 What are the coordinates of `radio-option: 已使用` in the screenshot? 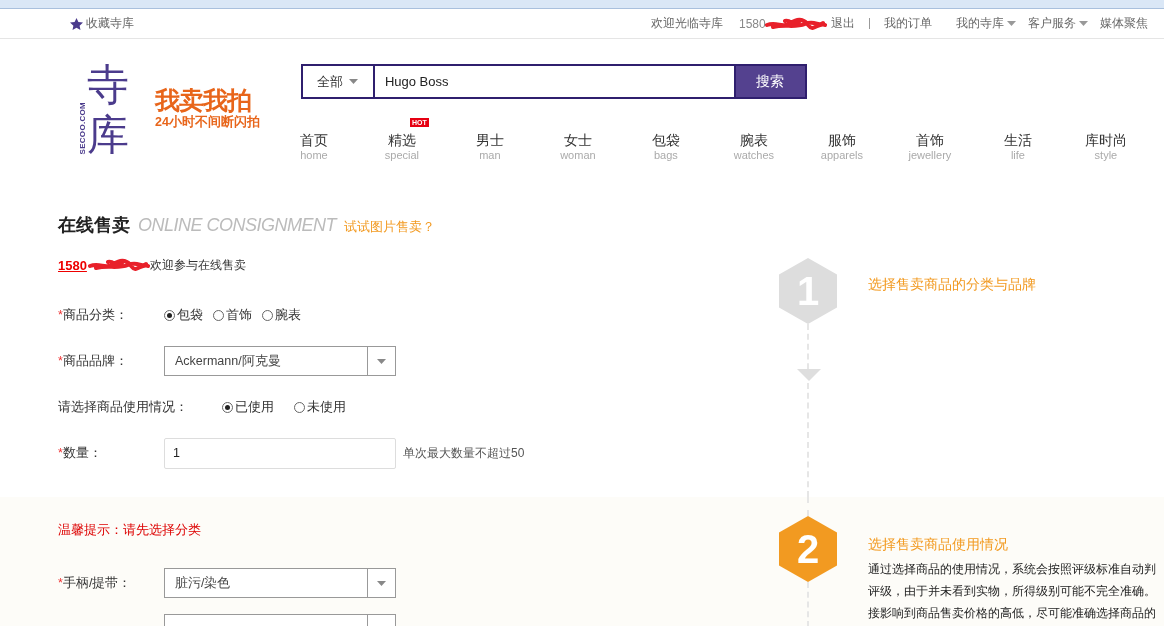 It's located at (248, 407).